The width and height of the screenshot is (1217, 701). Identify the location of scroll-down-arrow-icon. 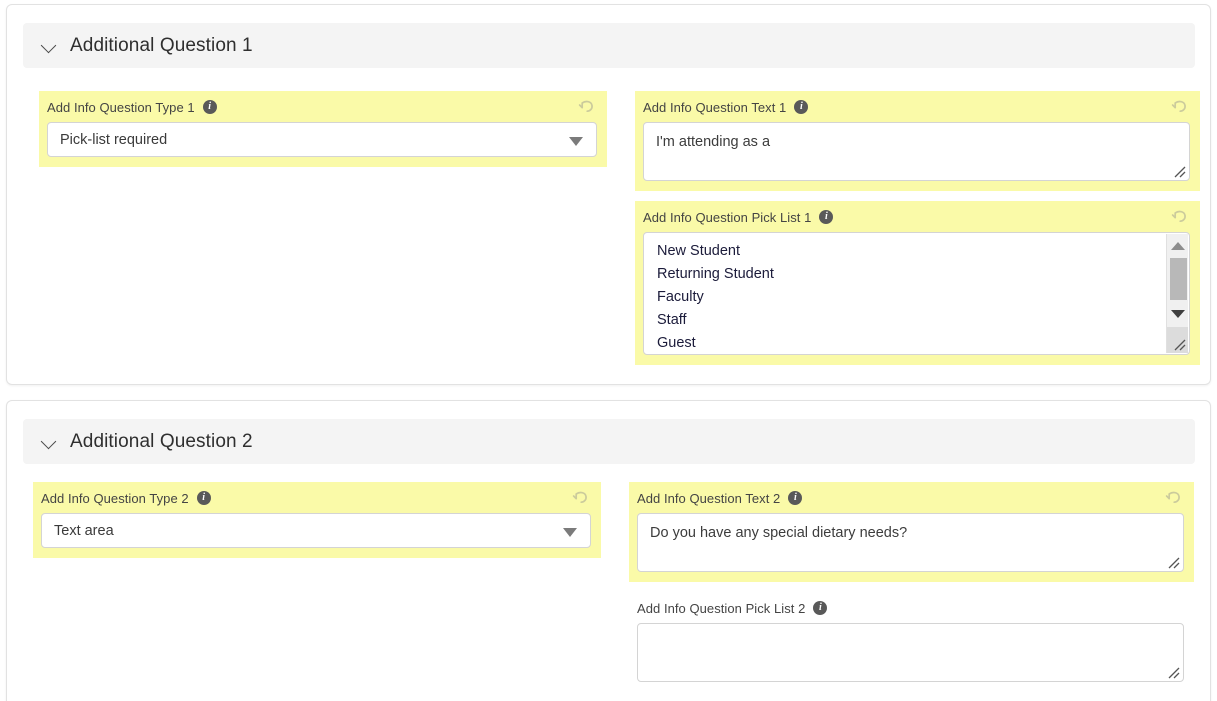
(1178, 314).